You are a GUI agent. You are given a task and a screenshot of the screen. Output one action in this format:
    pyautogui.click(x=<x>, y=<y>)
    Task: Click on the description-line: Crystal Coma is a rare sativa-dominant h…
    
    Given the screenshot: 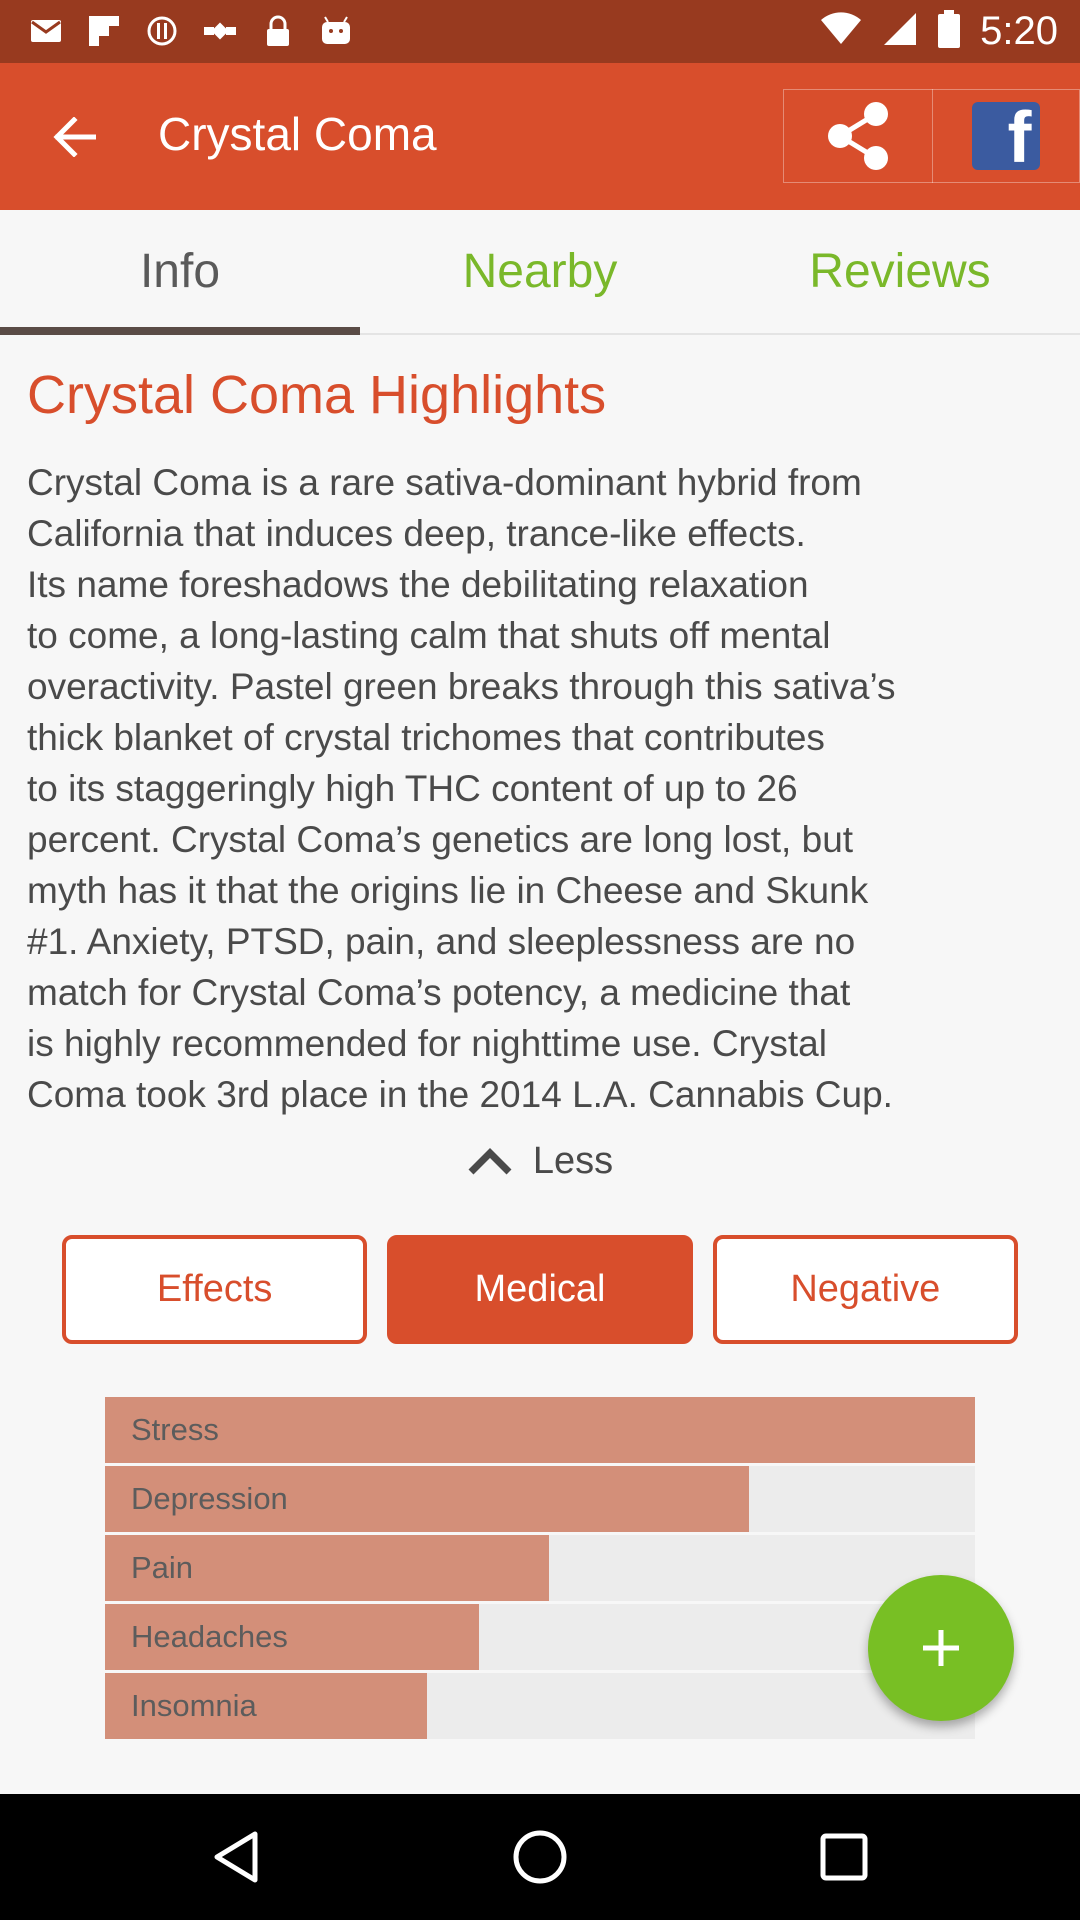 What is the action you would take?
    pyautogui.click(x=444, y=482)
    